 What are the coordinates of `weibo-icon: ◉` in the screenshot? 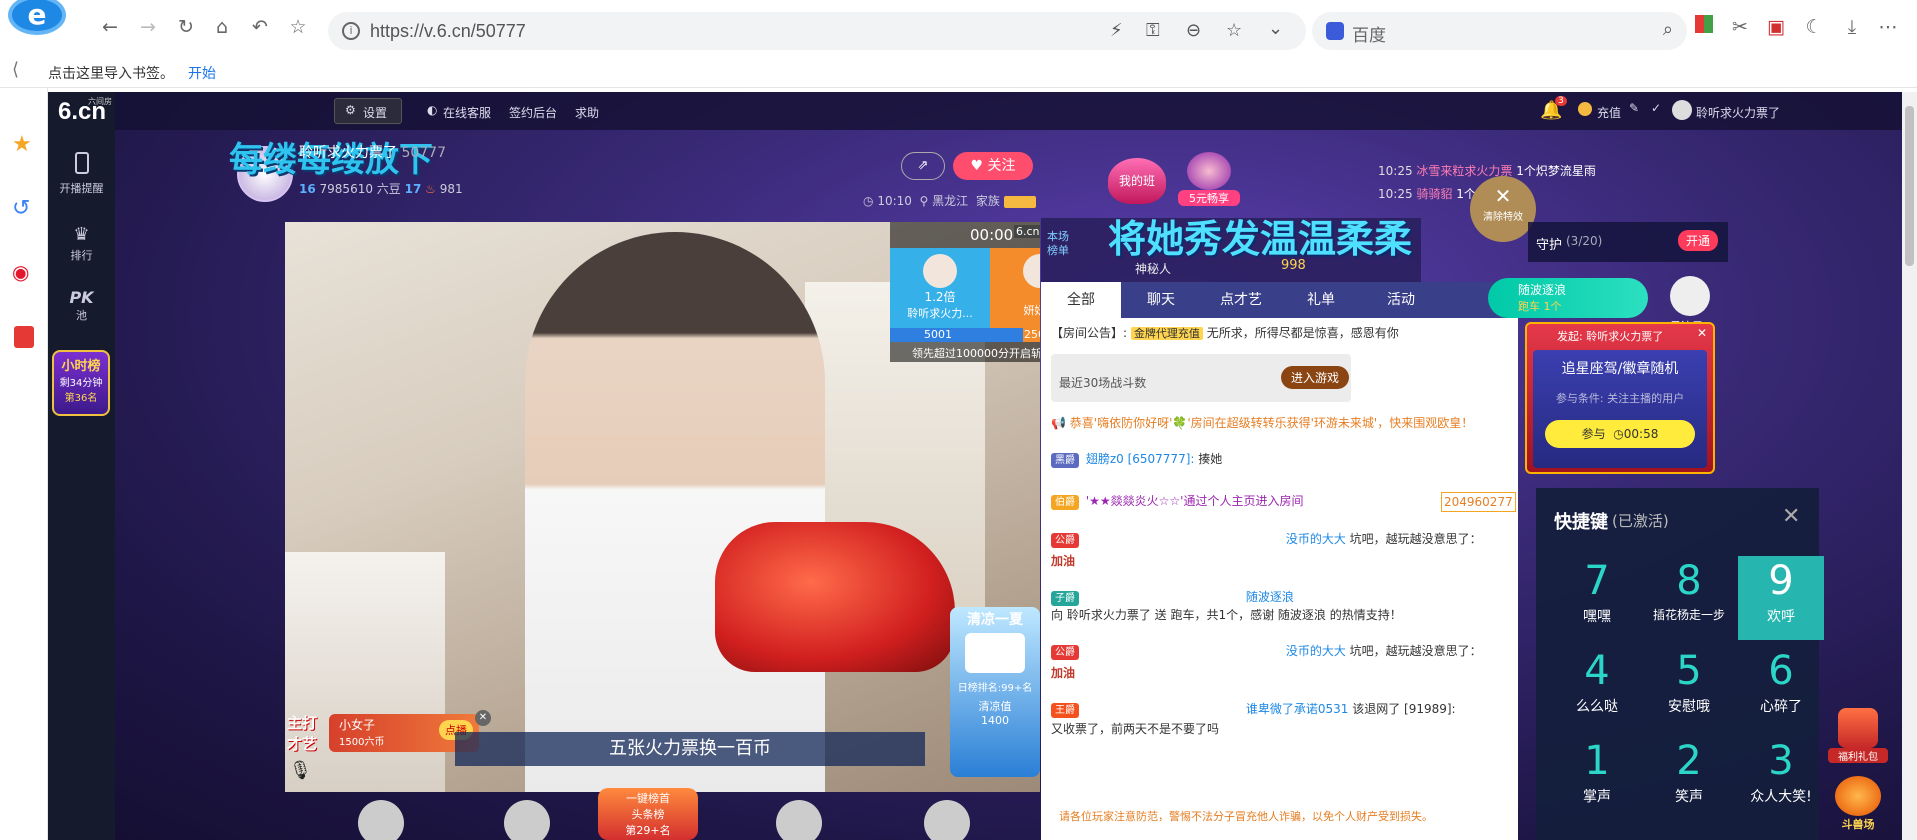 It's located at (20, 272).